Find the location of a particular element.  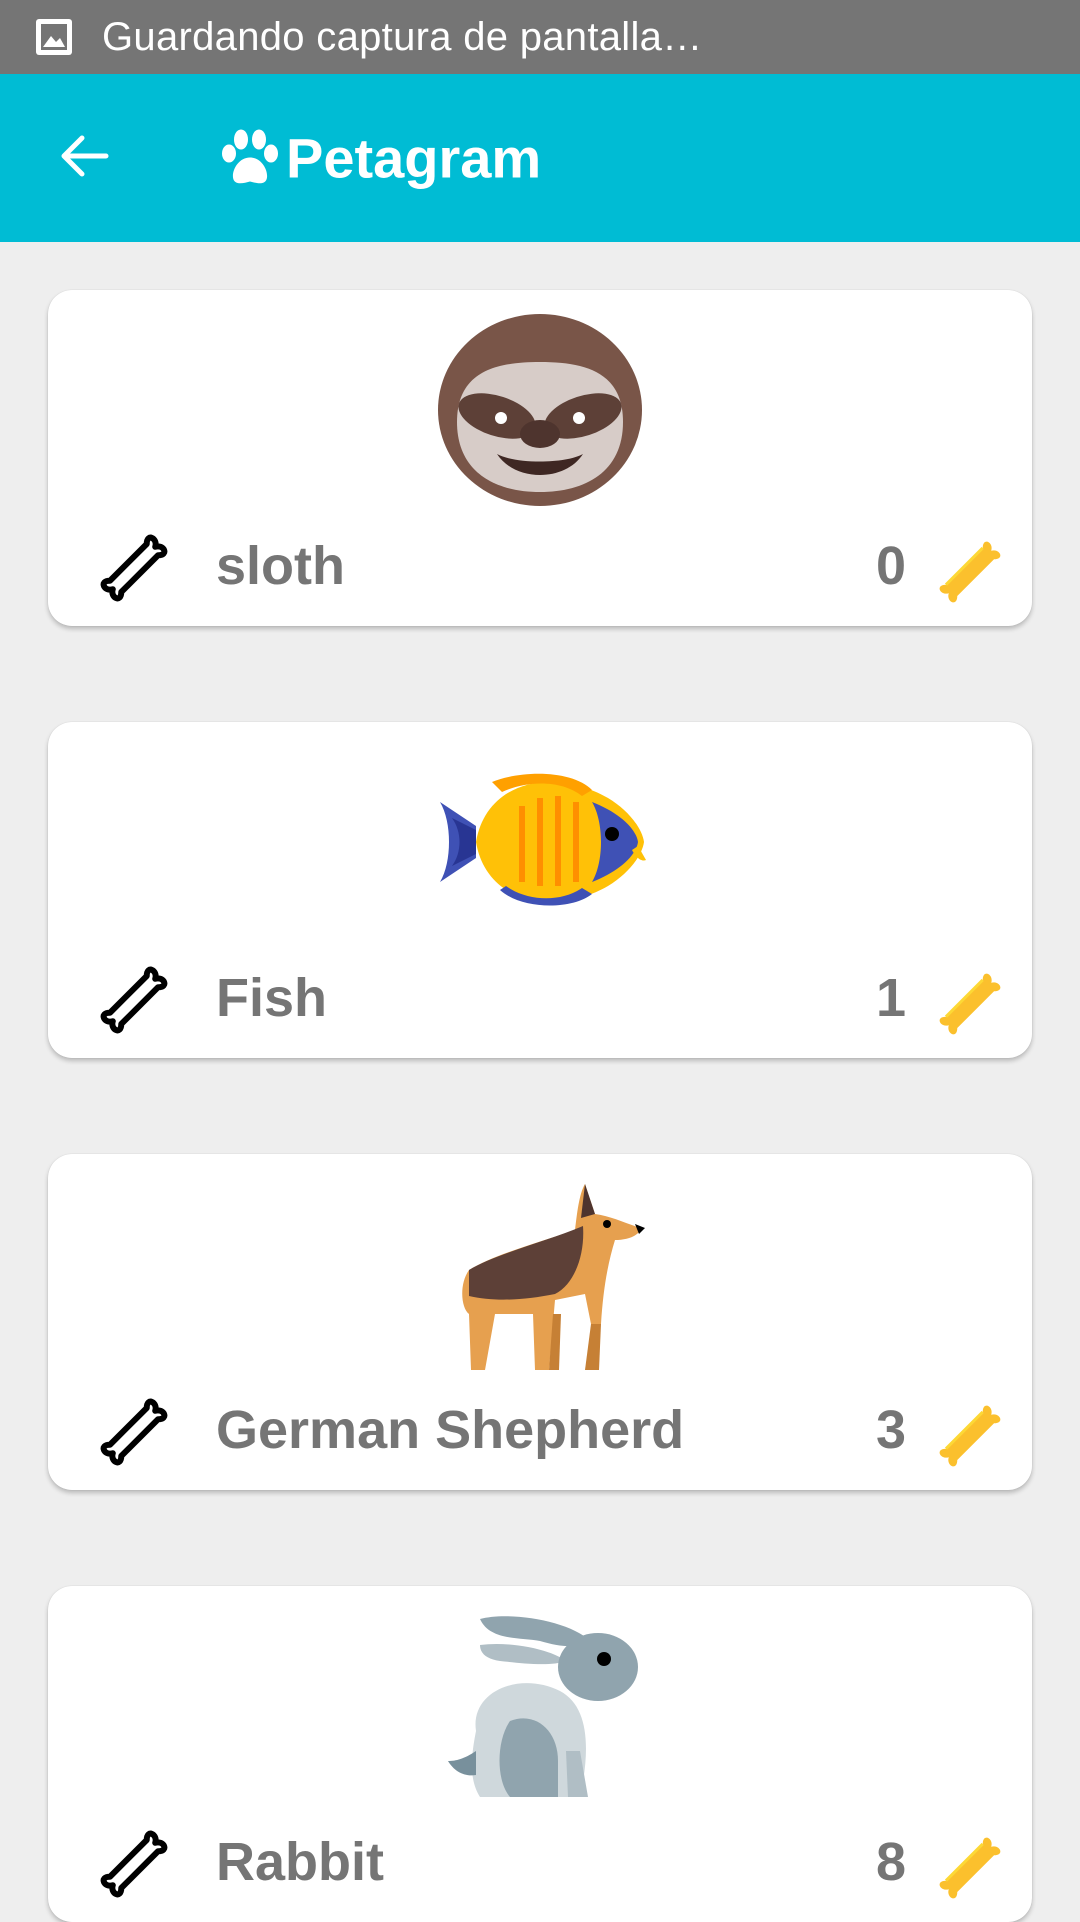

app-brand: Petagram is located at coordinates (379, 158).